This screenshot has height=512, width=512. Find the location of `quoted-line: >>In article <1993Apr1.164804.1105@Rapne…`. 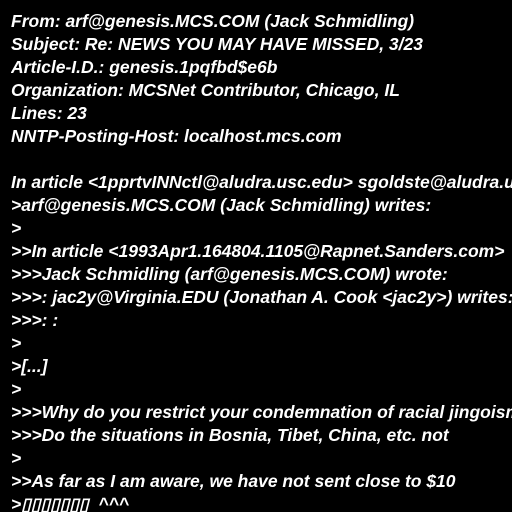

quoted-line: >>In article <1993Apr1.164804.1105@Rapne… is located at coordinates (258, 251).